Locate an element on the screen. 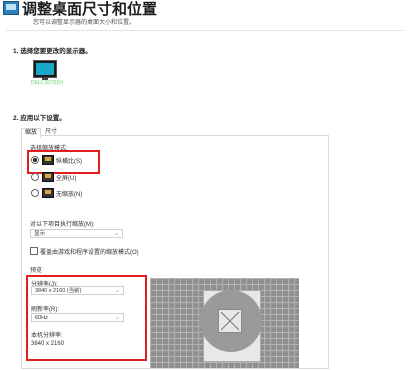  resolution-value: 3840 x 2160 (当前) is located at coordinates (58, 291).